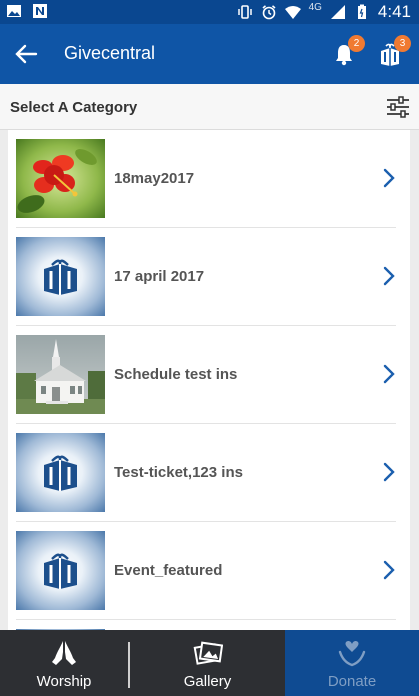 Image resolution: width=419 pixels, height=696 pixels. I want to click on category-item: 18may2017, so click(209, 179).